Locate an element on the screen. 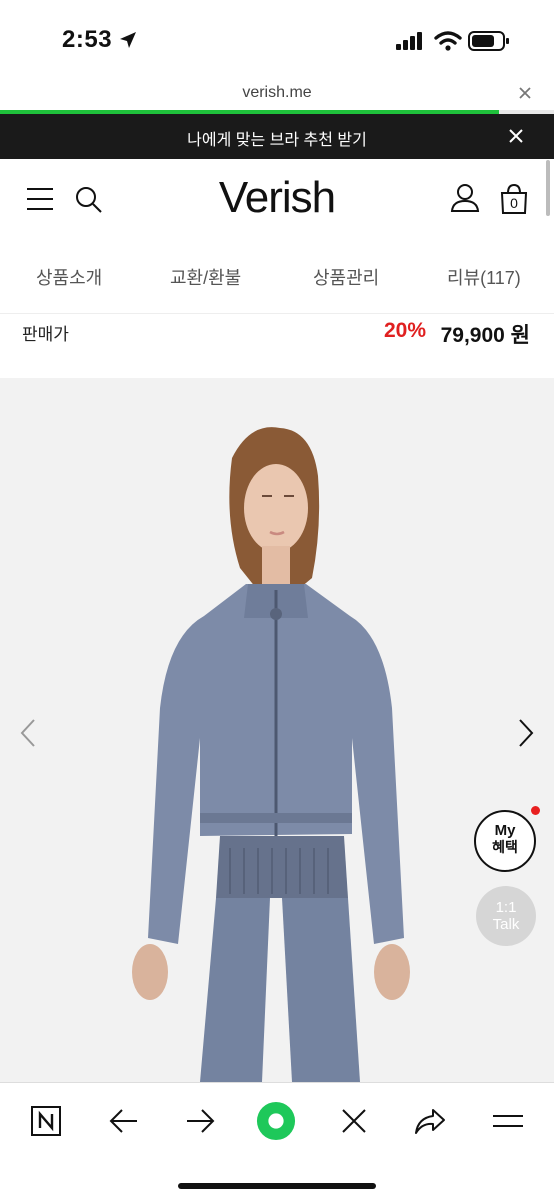  discount-rate: 20% is located at coordinates (404, 330).